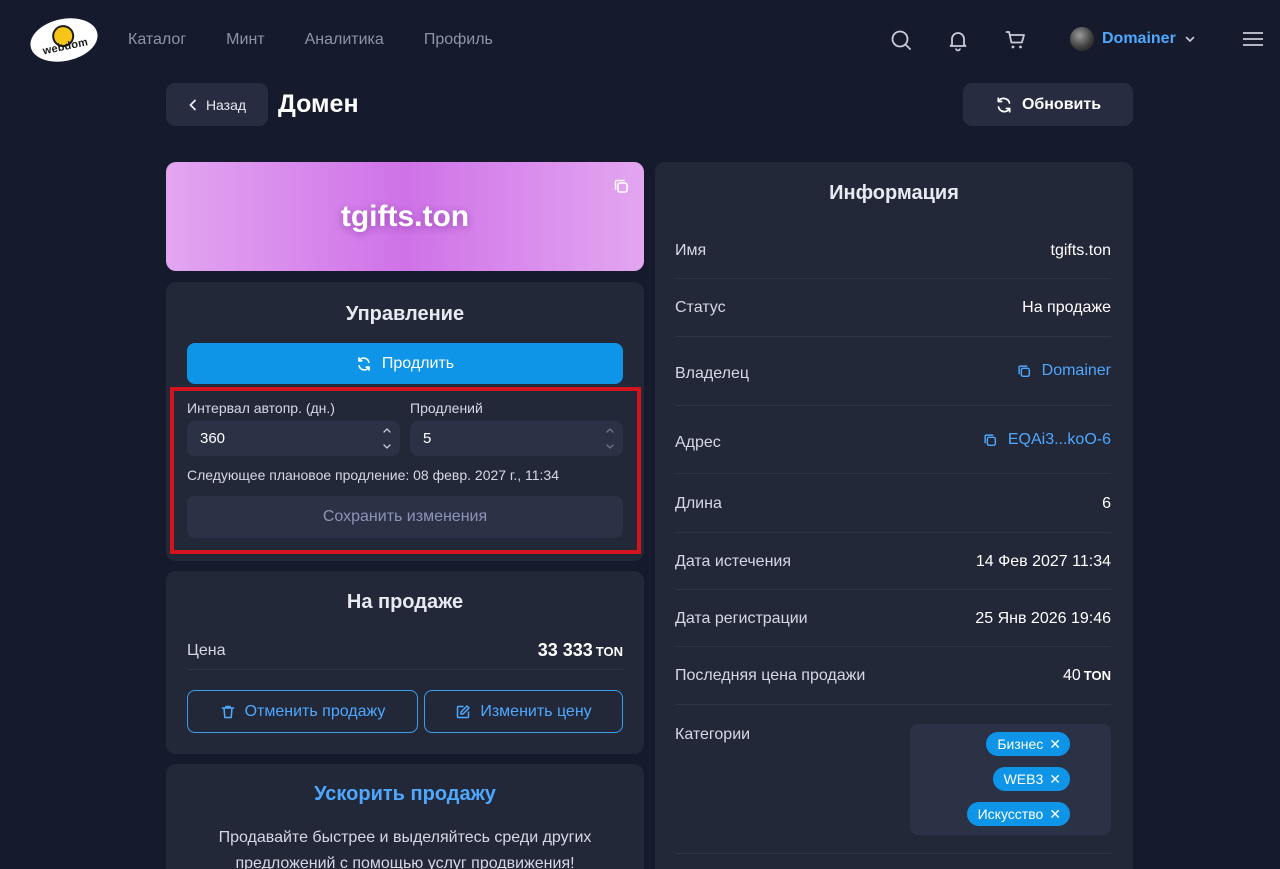  I want to click on info-row-expiry: Дата истечения 14 Фев 2027 11:34, so click(893, 561).